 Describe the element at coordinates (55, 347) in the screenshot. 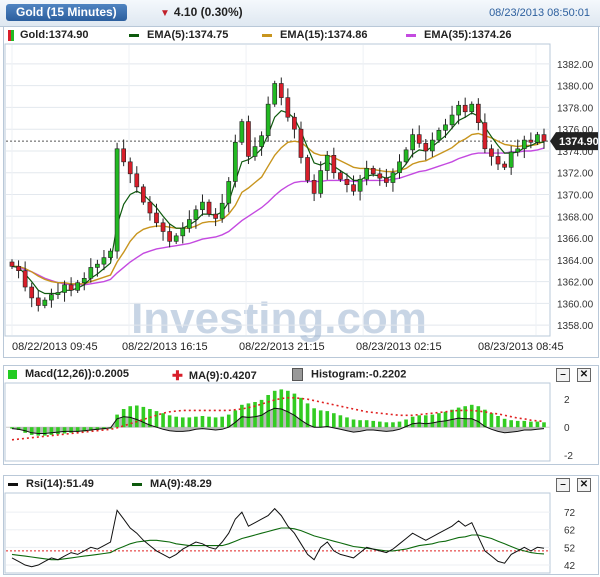

I see `x-tick-label: 08/22/2013 09:45` at that location.